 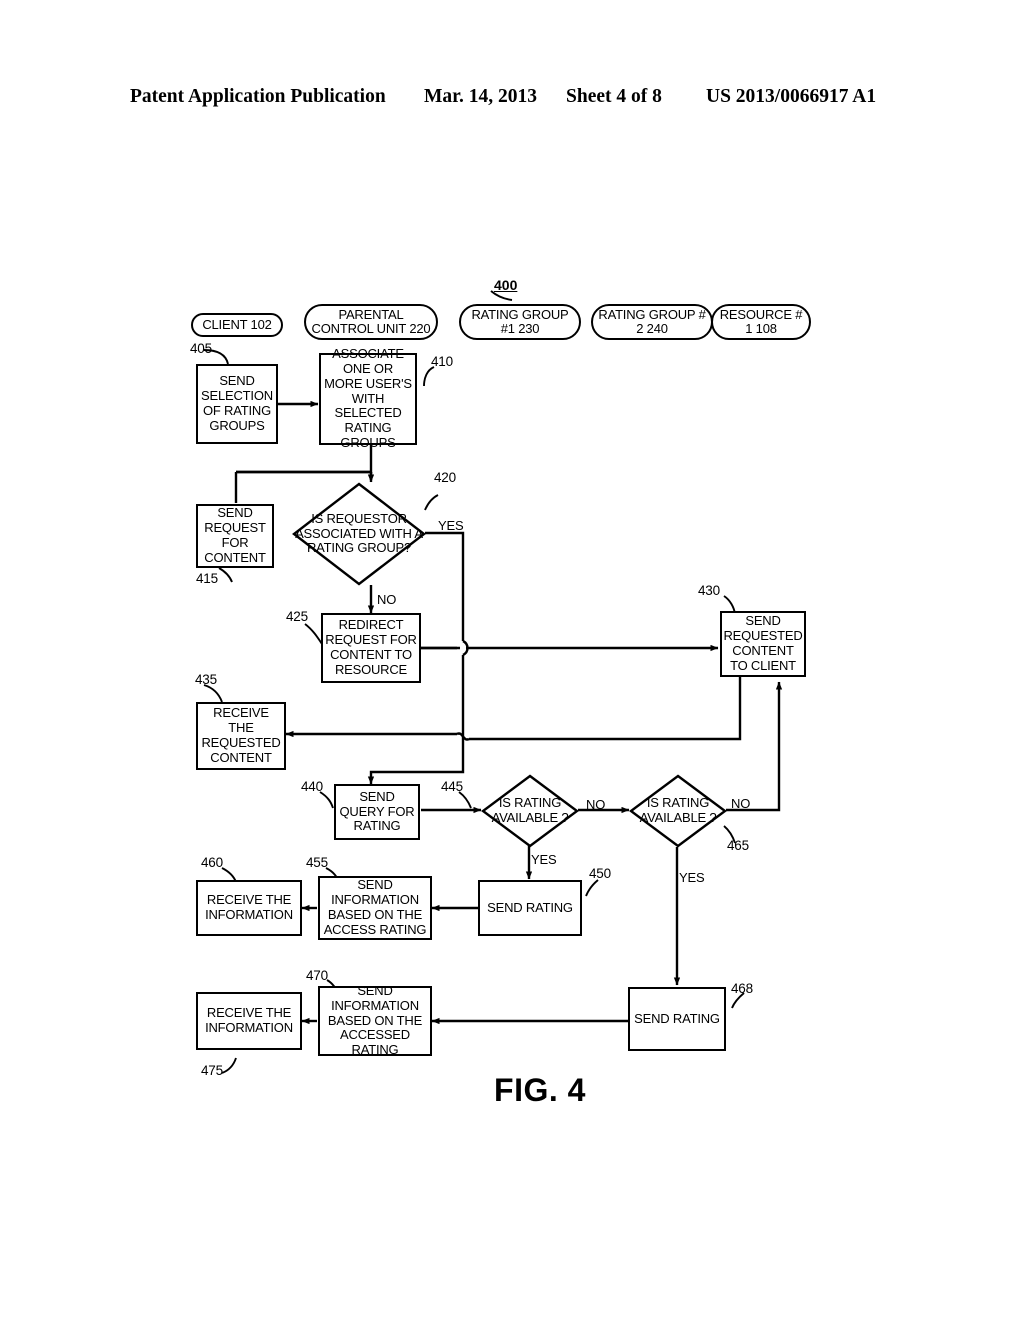 I want to click on process-label-460: RECEIVE THE INFORMATION, so click(x=249, y=907).